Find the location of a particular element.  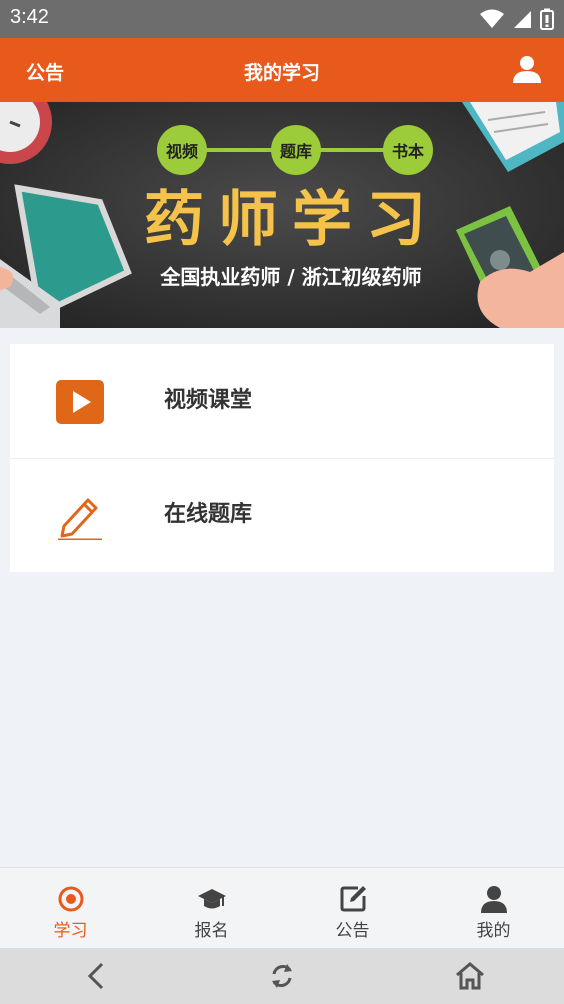

menu-item-online-questions: 在线题库 is located at coordinates (282, 515).